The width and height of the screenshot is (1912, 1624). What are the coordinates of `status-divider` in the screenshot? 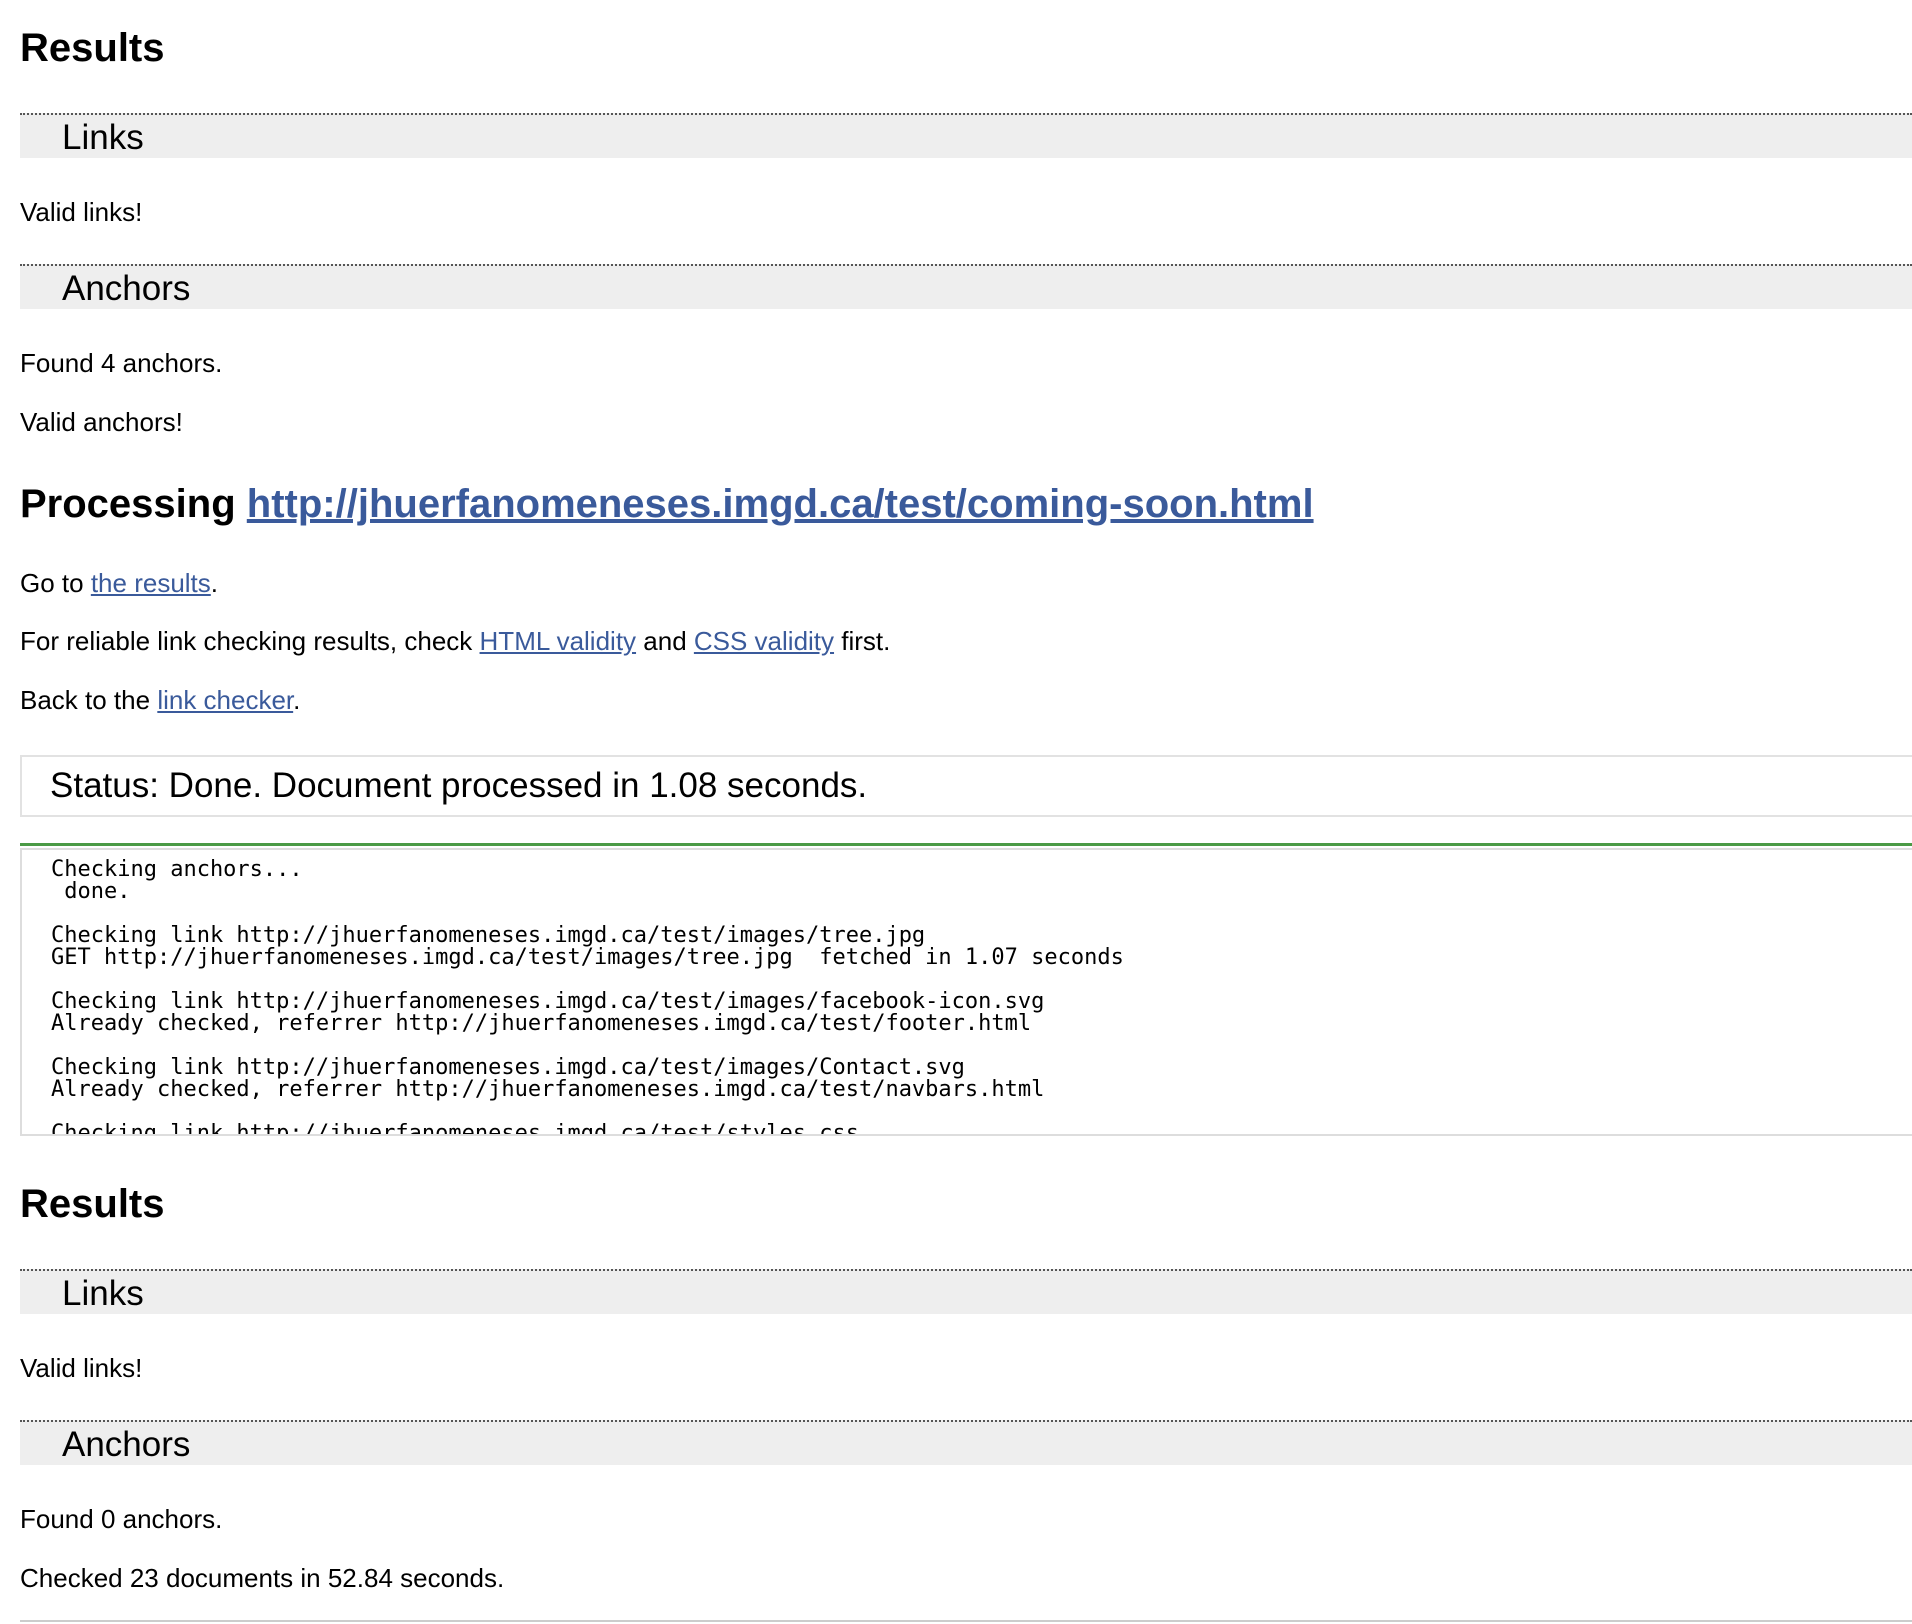 It's located at (966, 844).